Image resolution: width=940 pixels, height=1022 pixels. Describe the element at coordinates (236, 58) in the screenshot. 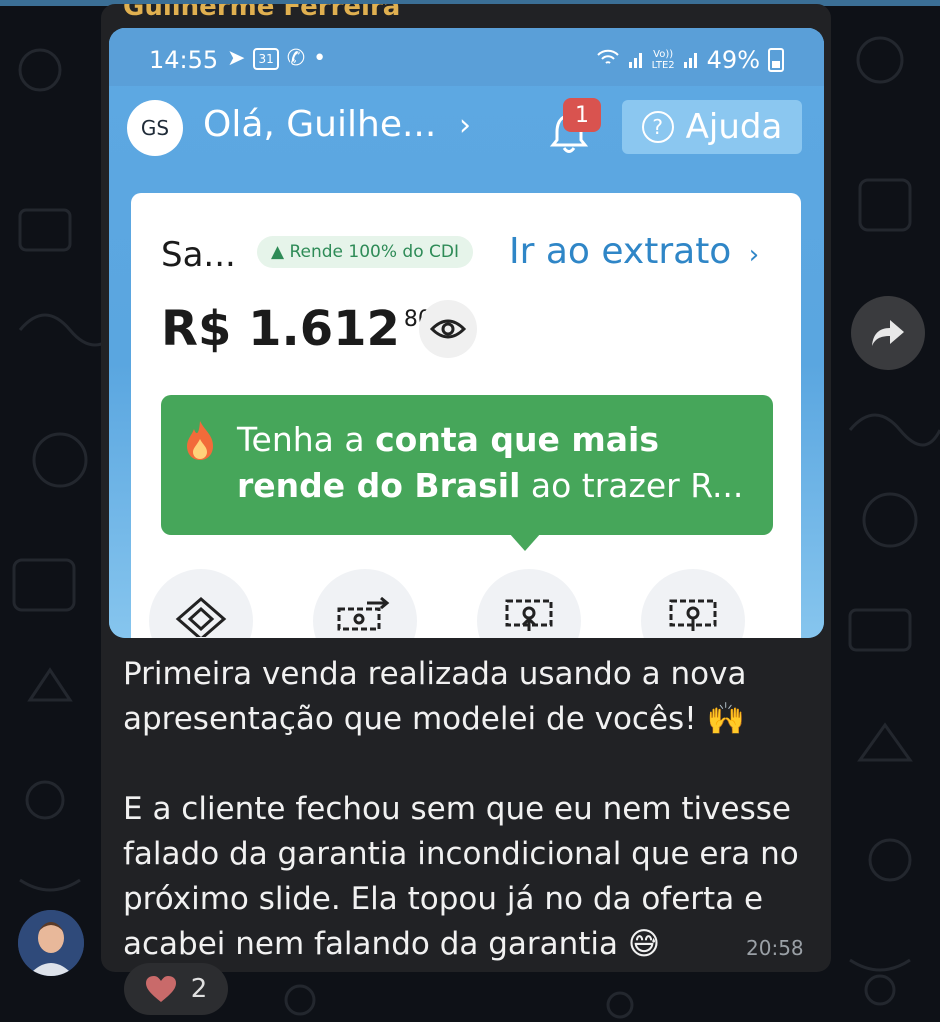

I see `telegram-icon: ➤` at that location.